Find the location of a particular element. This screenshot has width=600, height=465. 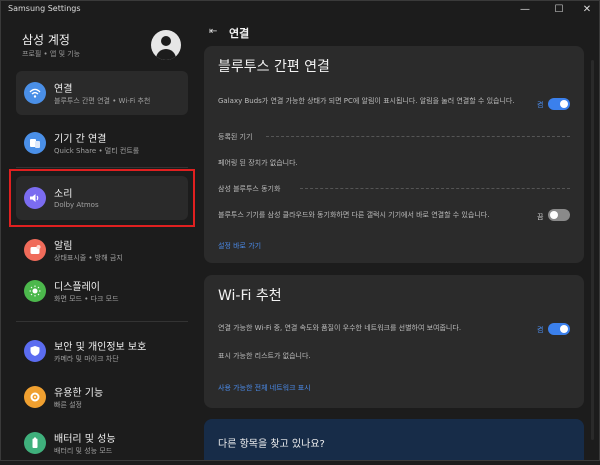

sidebar-item-connection: 연결 블루투스 간편 연결 • Wi-Fi 추천 is located at coordinates (102, 93).